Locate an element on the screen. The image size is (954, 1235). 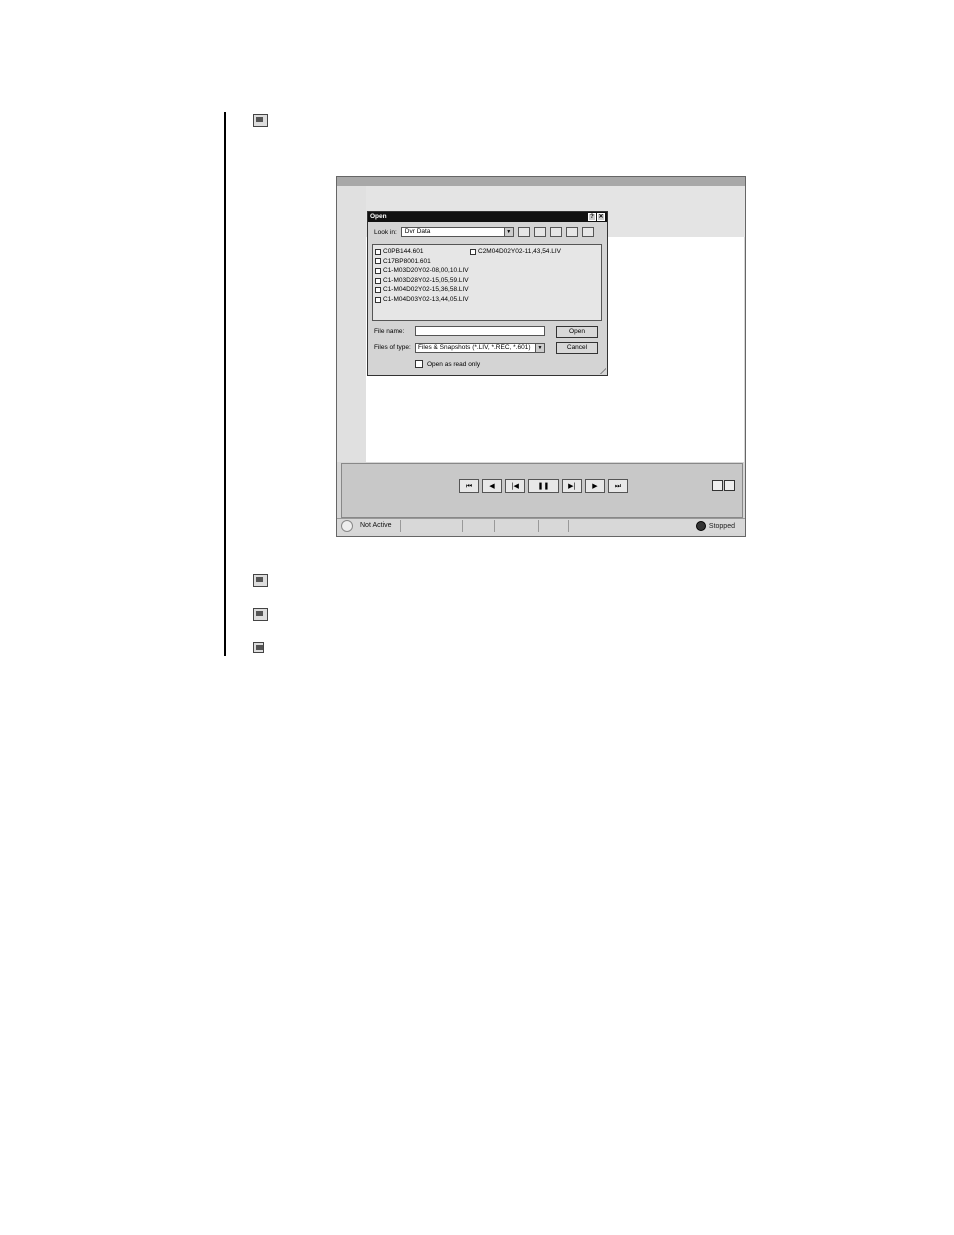
pause-button: ❚❚ is located at coordinates (543, 486).